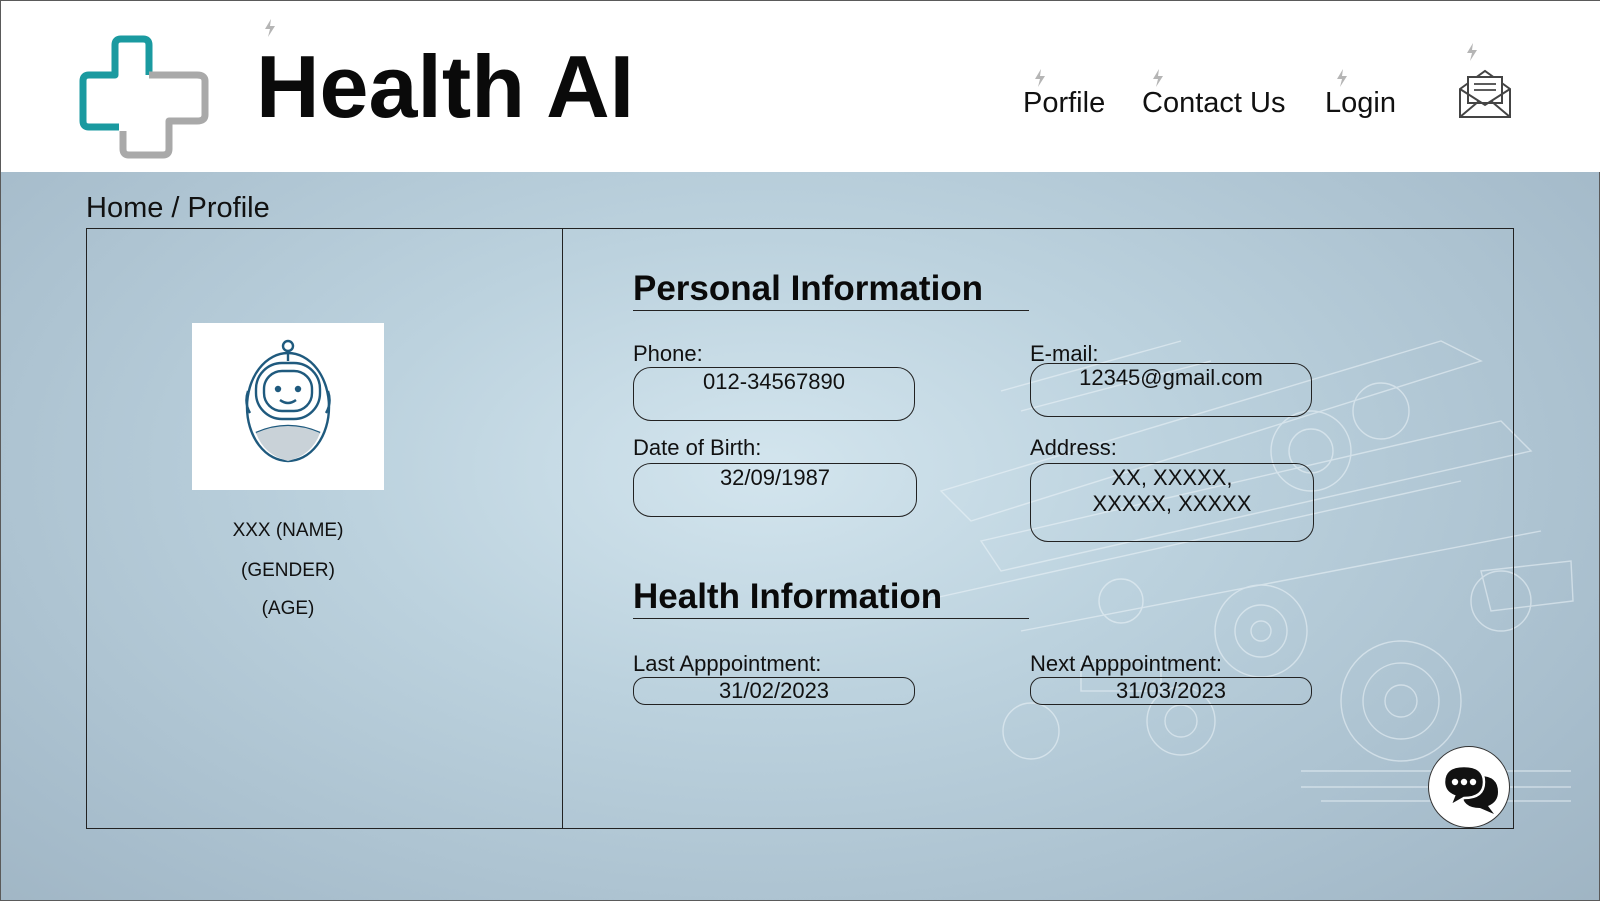 The image size is (1600, 901). What do you see at coordinates (1064, 353) in the screenshot?
I see `email-label: E-mail:` at bounding box center [1064, 353].